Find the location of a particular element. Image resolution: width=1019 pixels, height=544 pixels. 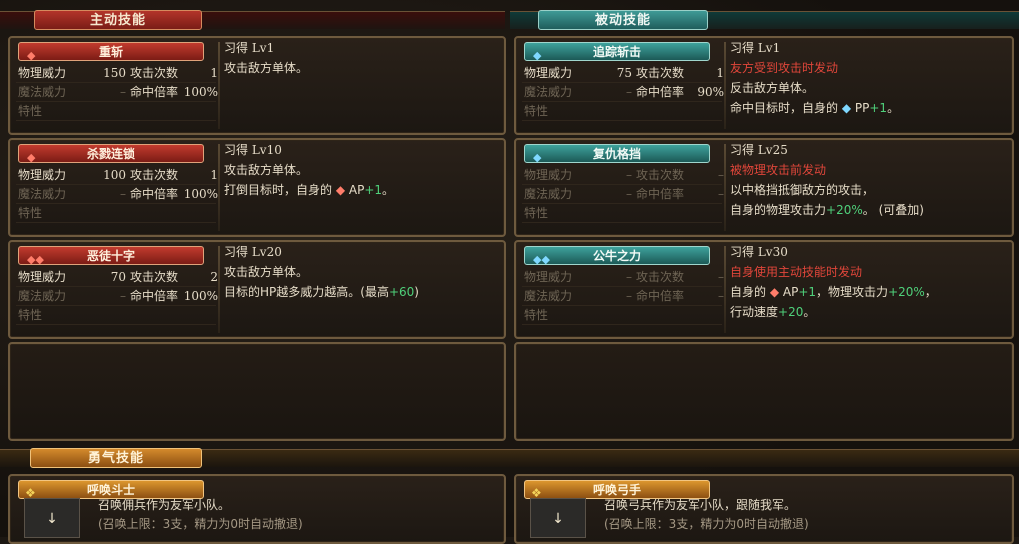

skill-name-badge: ◆◆ 恶徒十字 is located at coordinates (111, 256).